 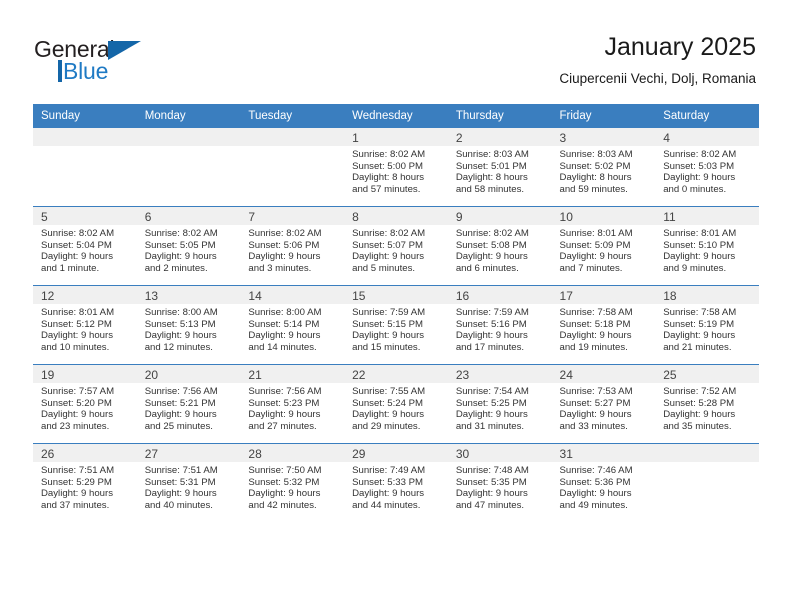 I want to click on day-number: 16, so click(x=462, y=296).